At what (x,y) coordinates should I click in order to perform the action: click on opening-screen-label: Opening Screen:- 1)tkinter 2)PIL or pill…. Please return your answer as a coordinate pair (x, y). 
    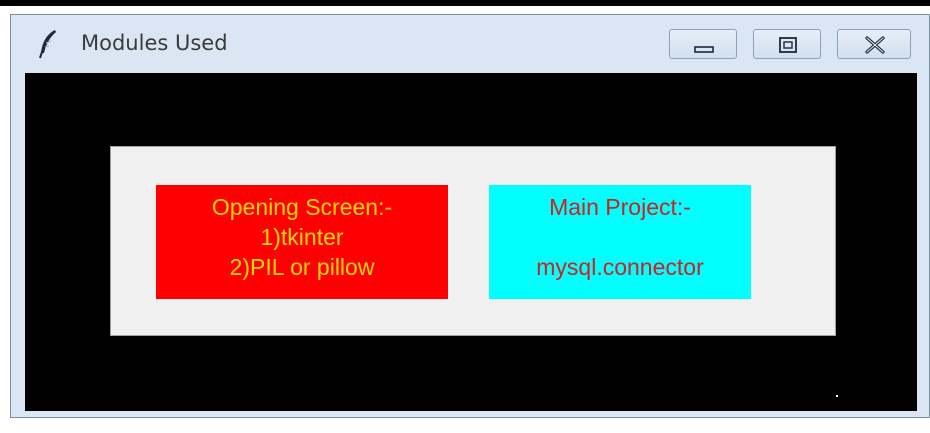
    Looking at the image, I should click on (302, 242).